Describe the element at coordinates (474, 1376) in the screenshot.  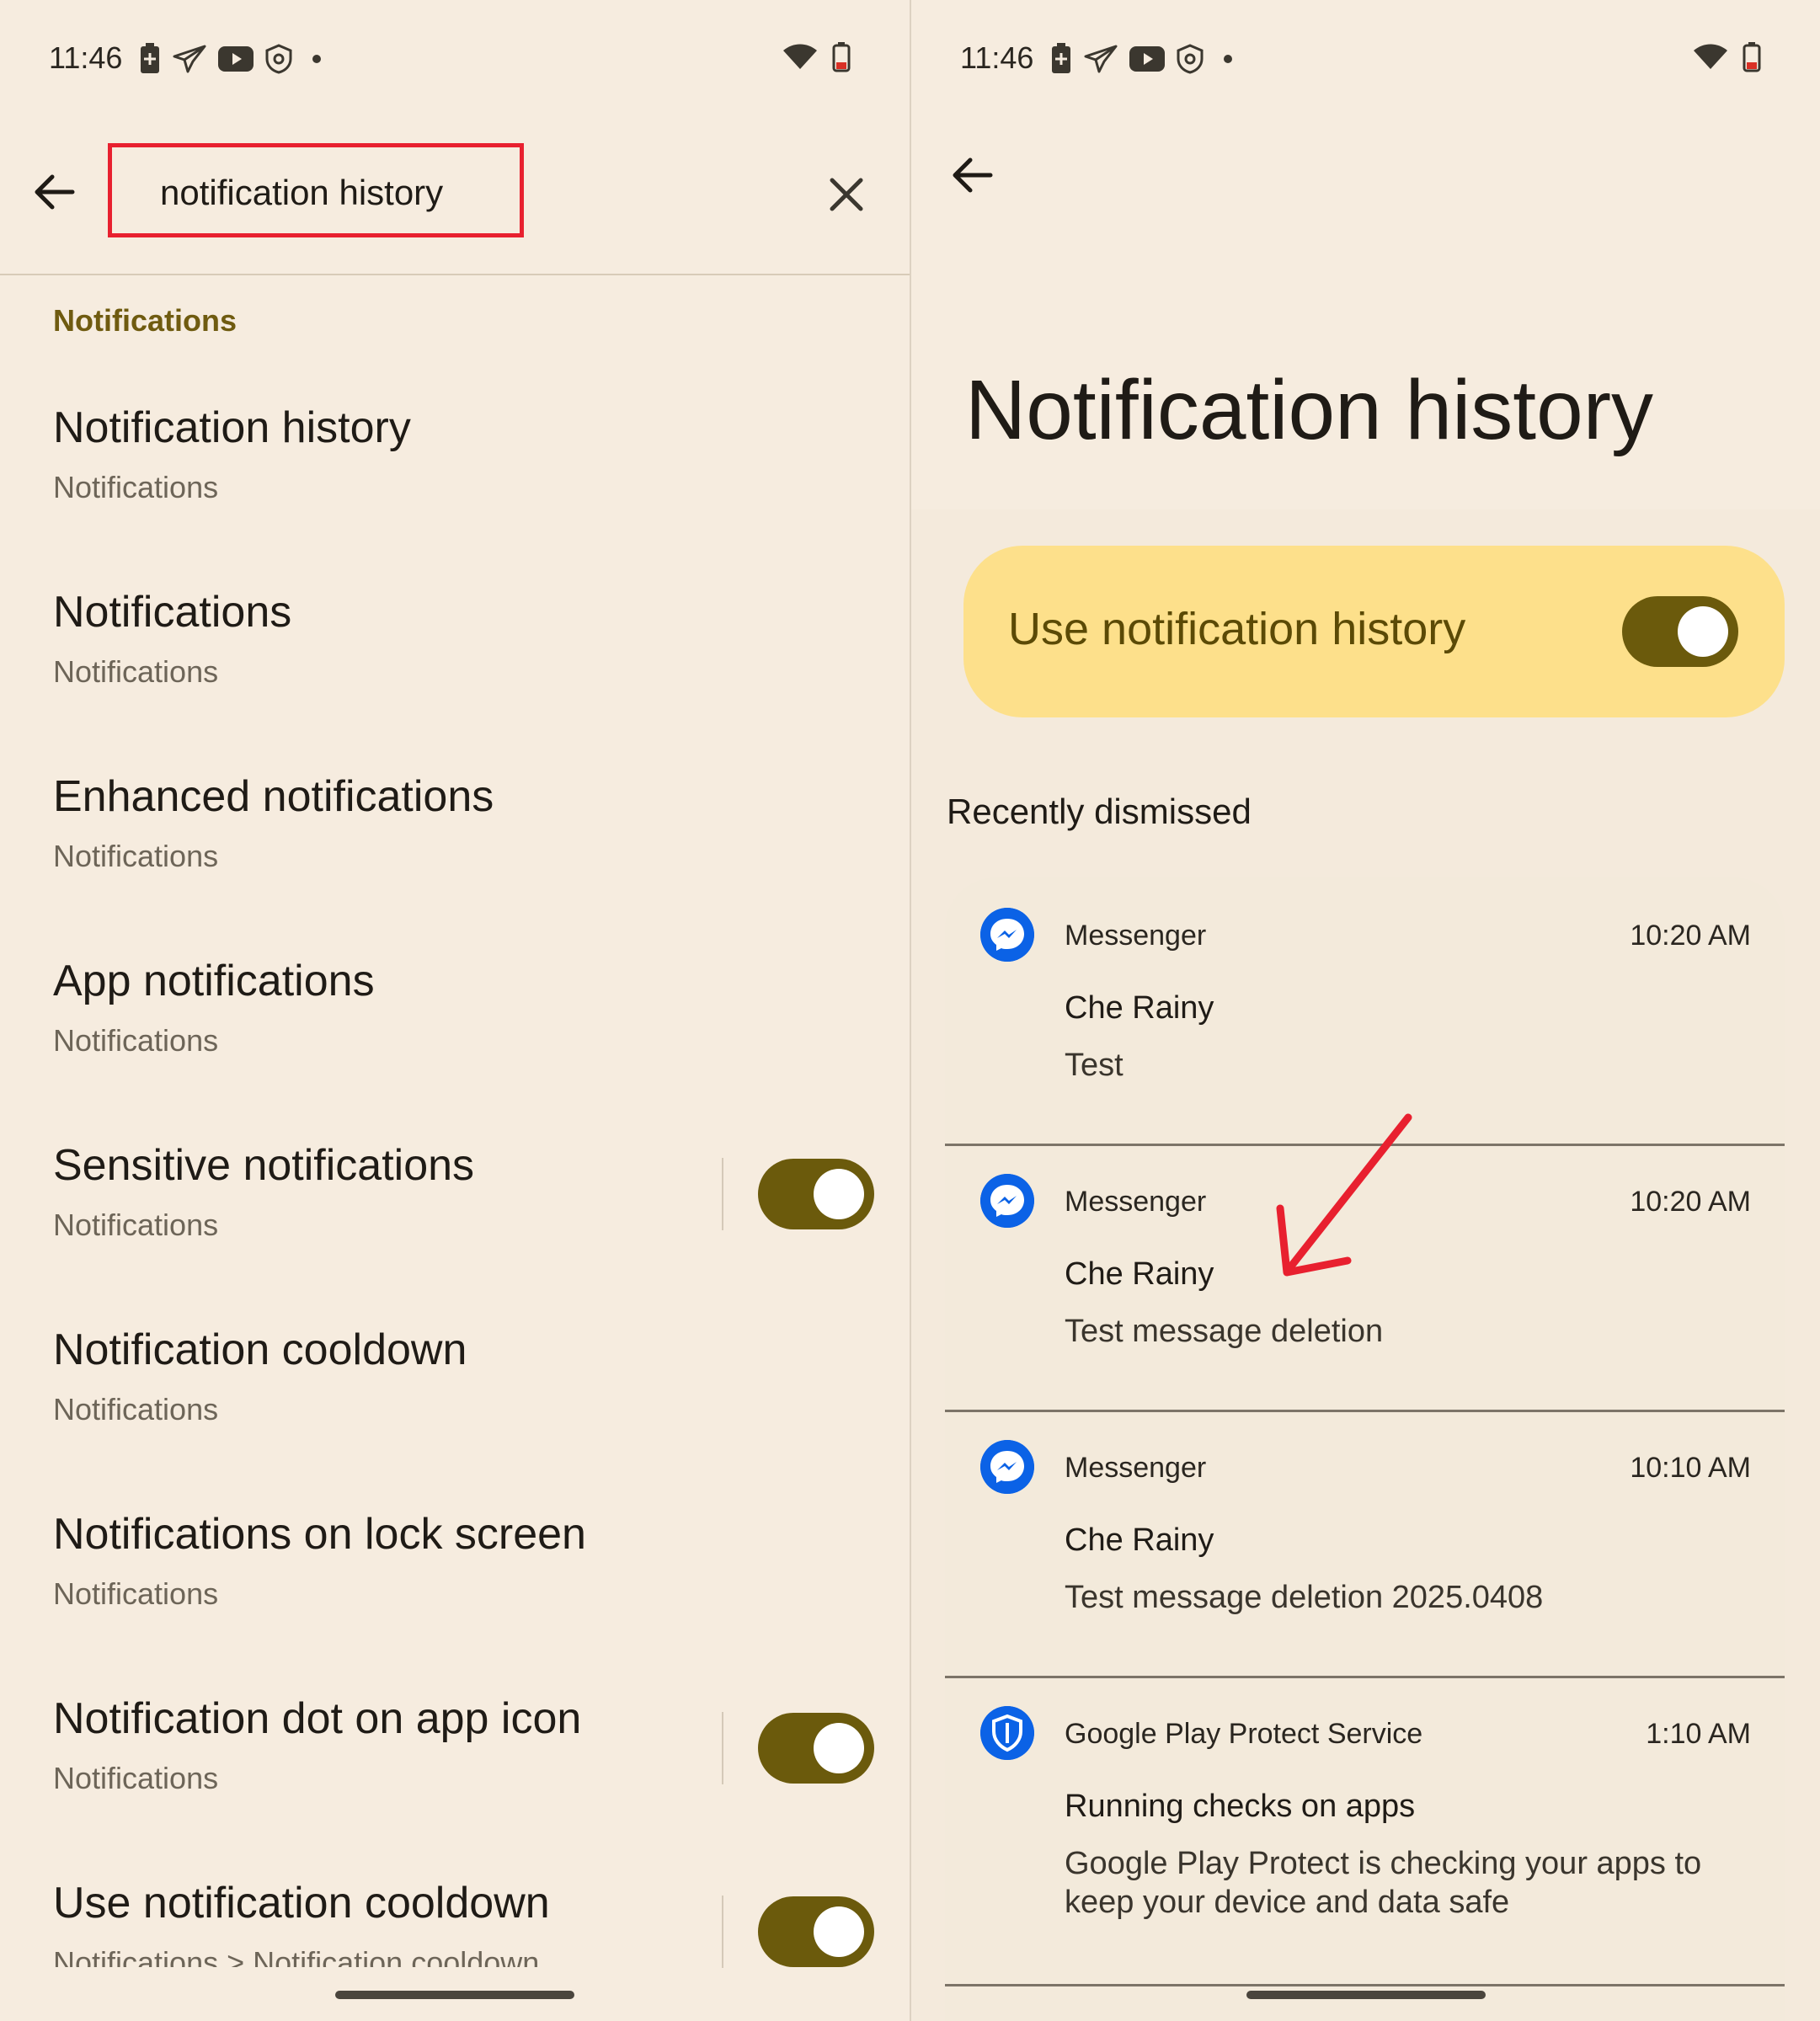
I see `search-result-notification-cooldown: Notification cooldown Notifications` at that location.